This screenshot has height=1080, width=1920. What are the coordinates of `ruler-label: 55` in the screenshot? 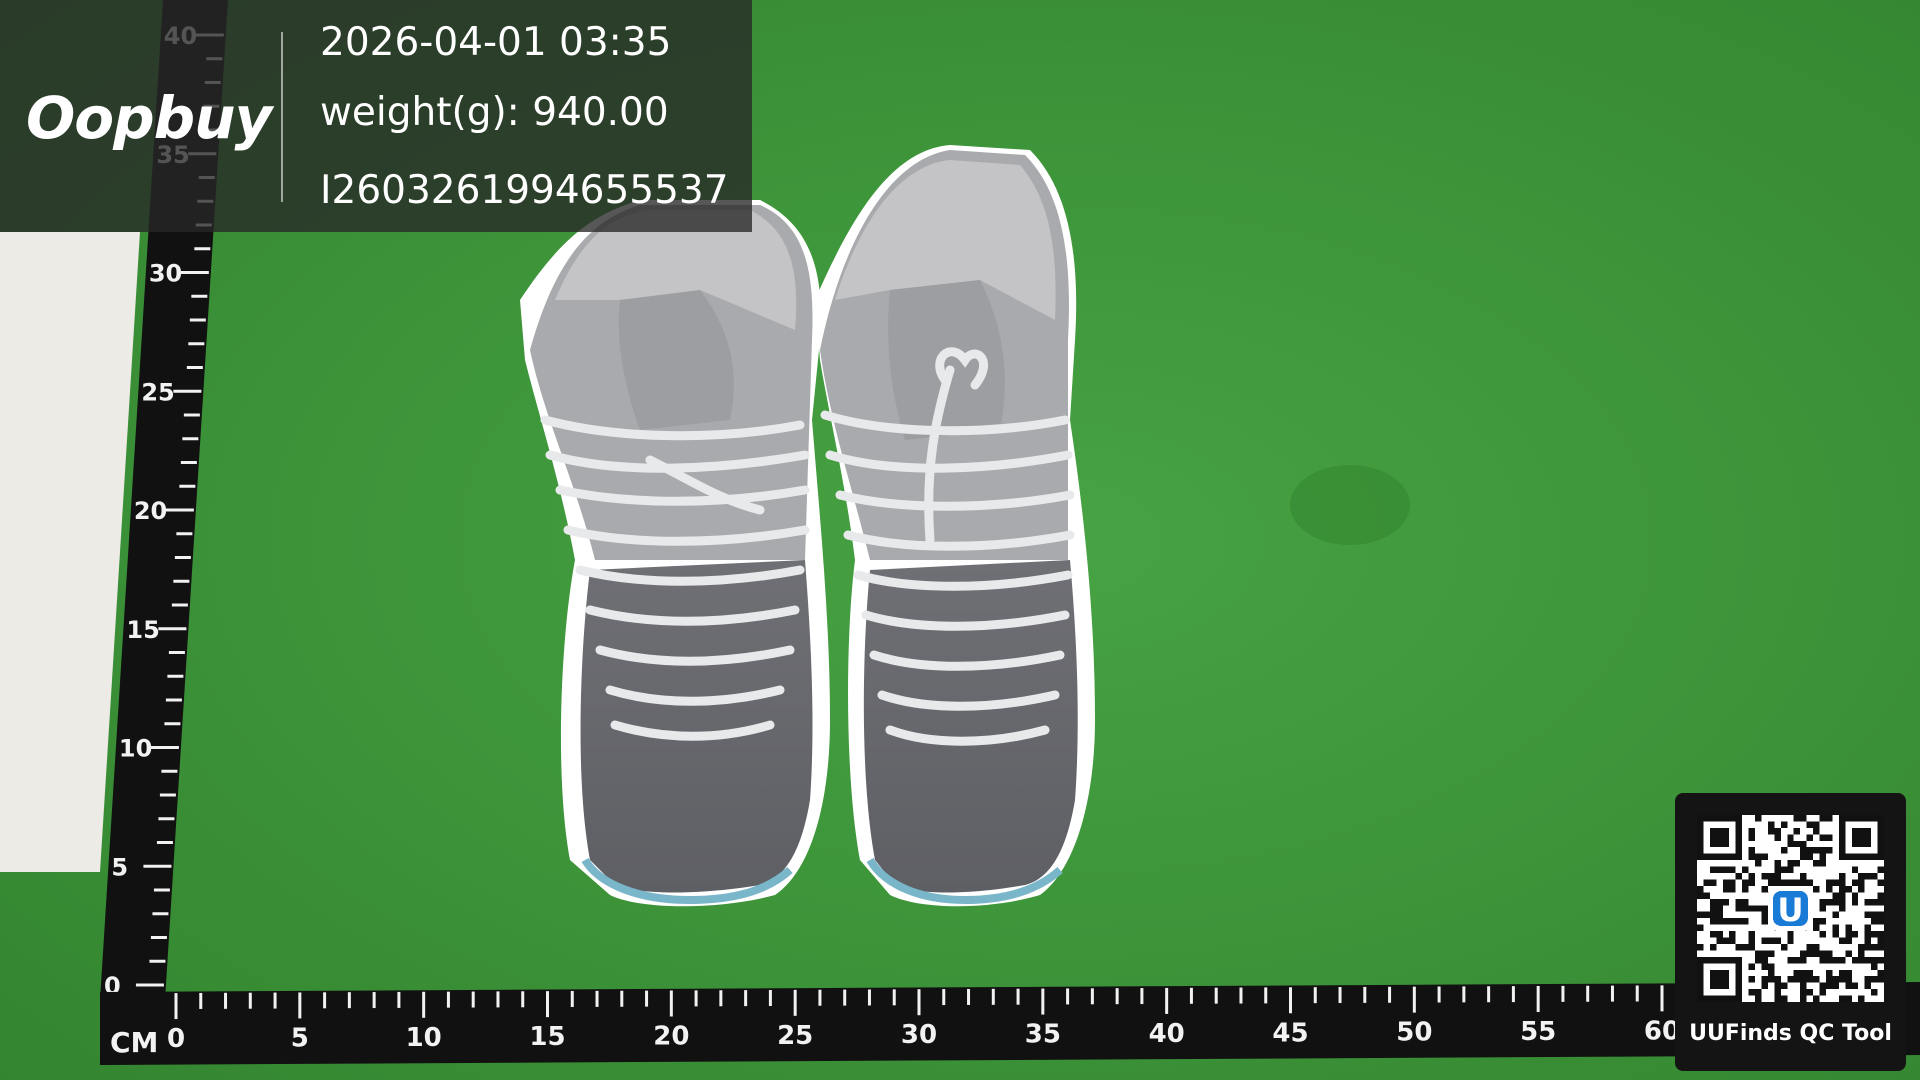 It's located at (1538, 1032).